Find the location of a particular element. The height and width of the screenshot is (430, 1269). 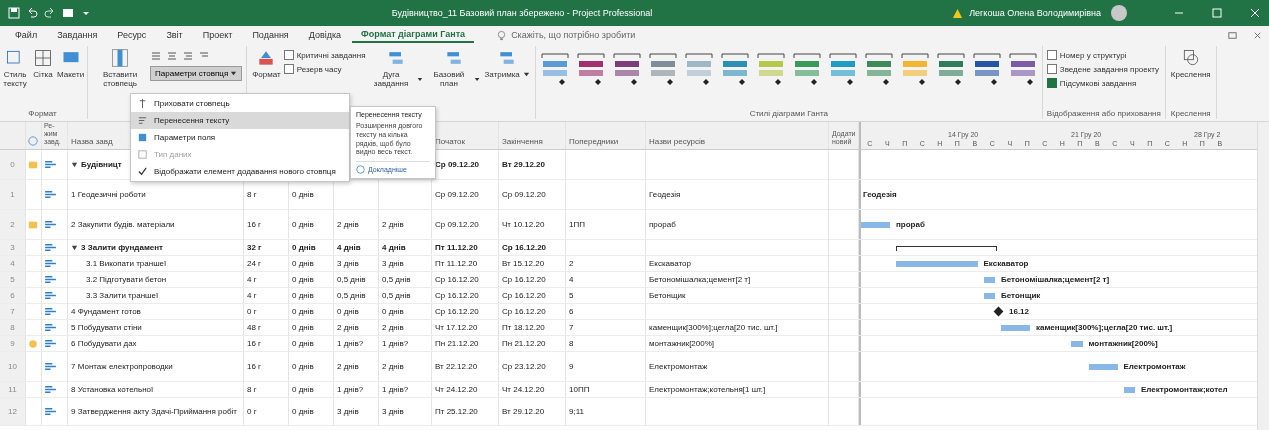

task-name: 8 Установка котельної is located at coordinates (112, 389).